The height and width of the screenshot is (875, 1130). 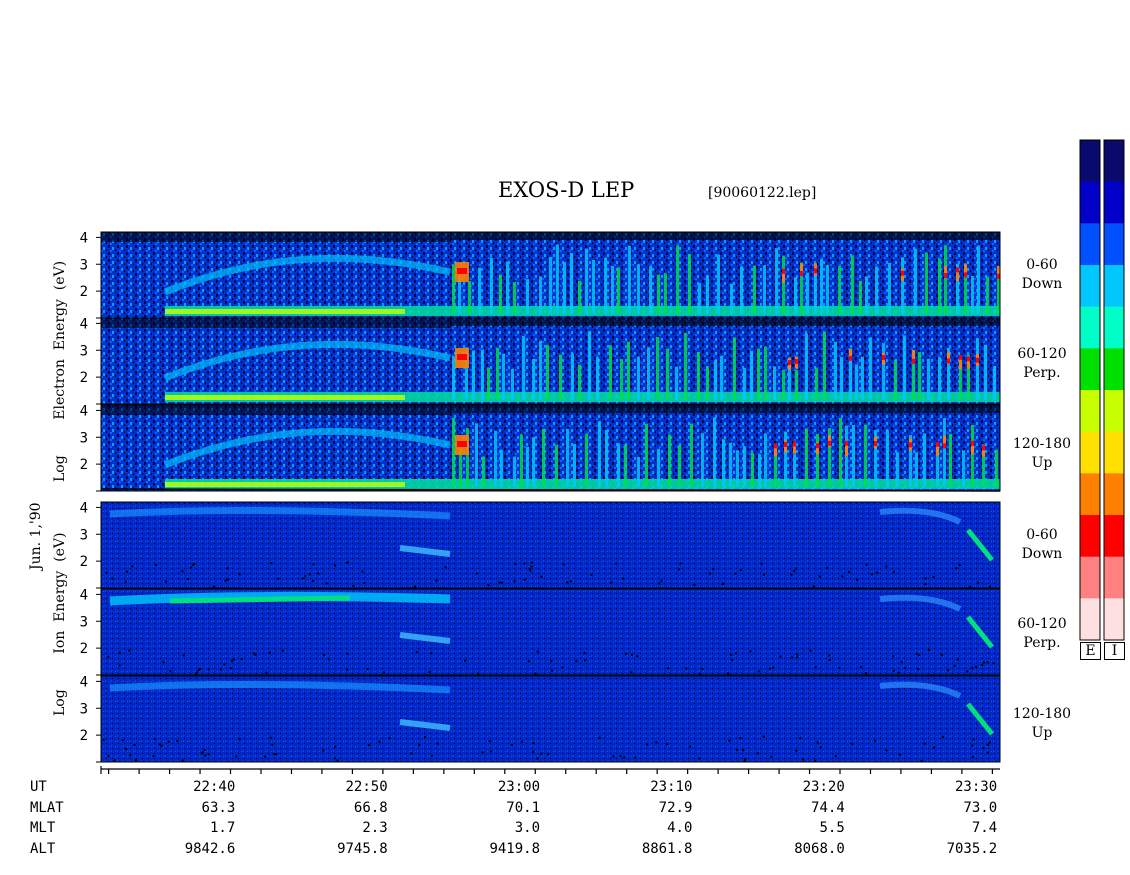 I want to click on colorbar-e, so click(x=1090, y=390).